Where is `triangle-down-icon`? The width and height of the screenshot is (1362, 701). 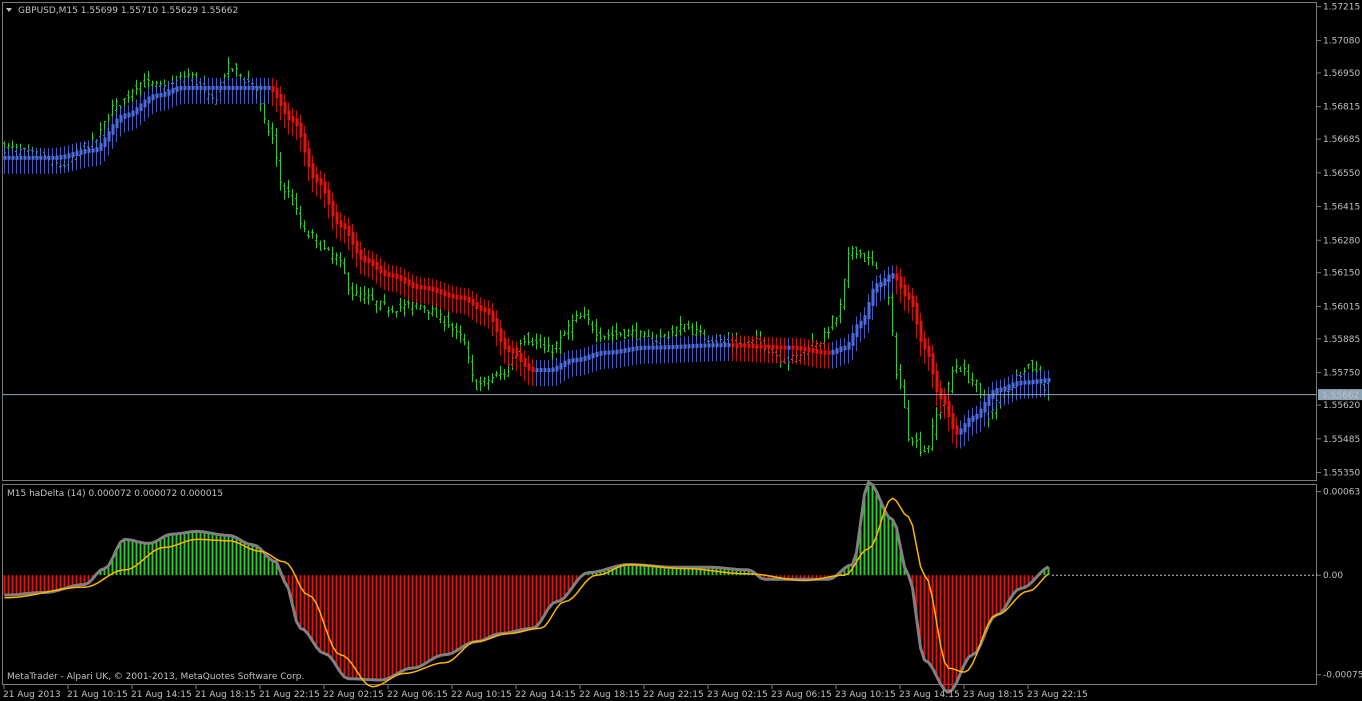
triangle-down-icon is located at coordinates (9, 10).